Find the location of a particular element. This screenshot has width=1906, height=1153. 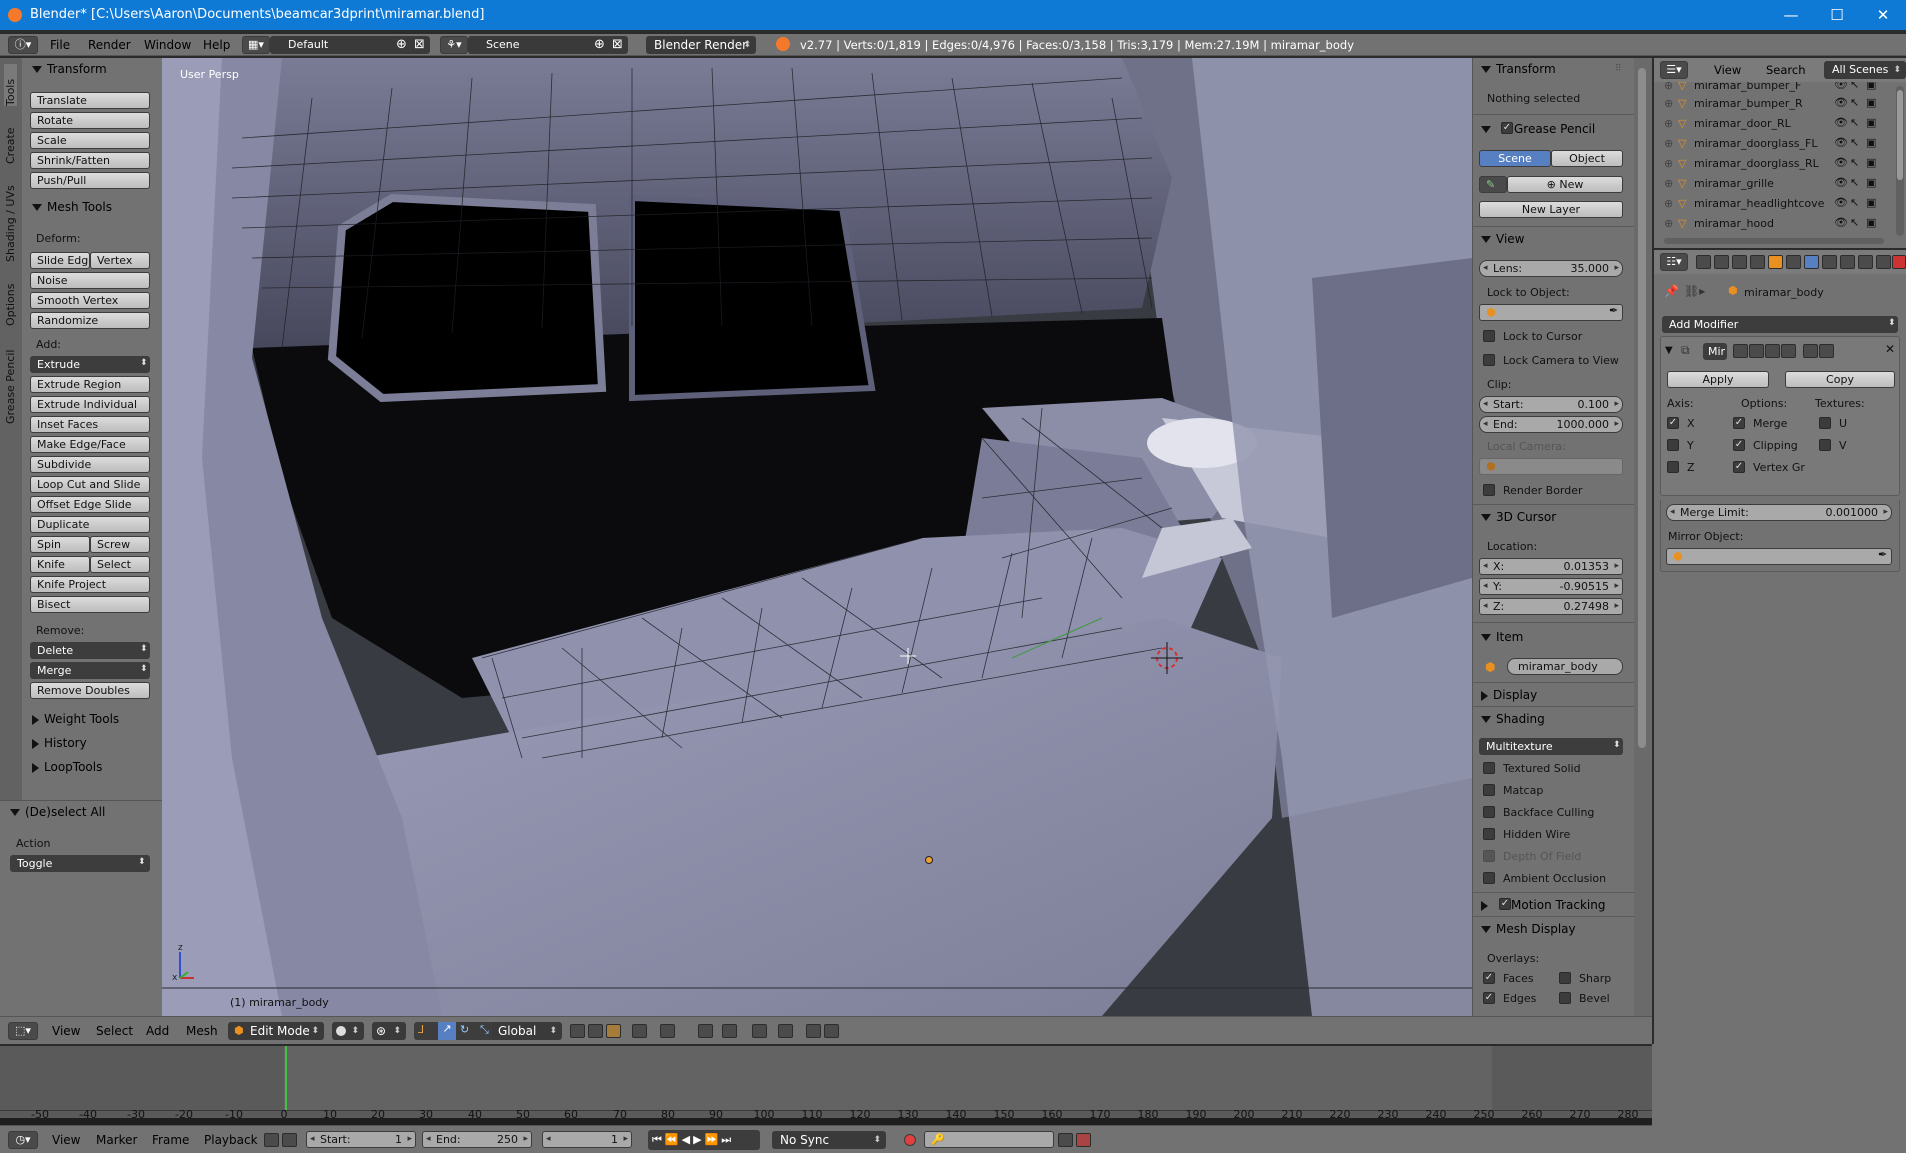

drag-grip-icon: ⠿ is located at coordinates (1618, 69).